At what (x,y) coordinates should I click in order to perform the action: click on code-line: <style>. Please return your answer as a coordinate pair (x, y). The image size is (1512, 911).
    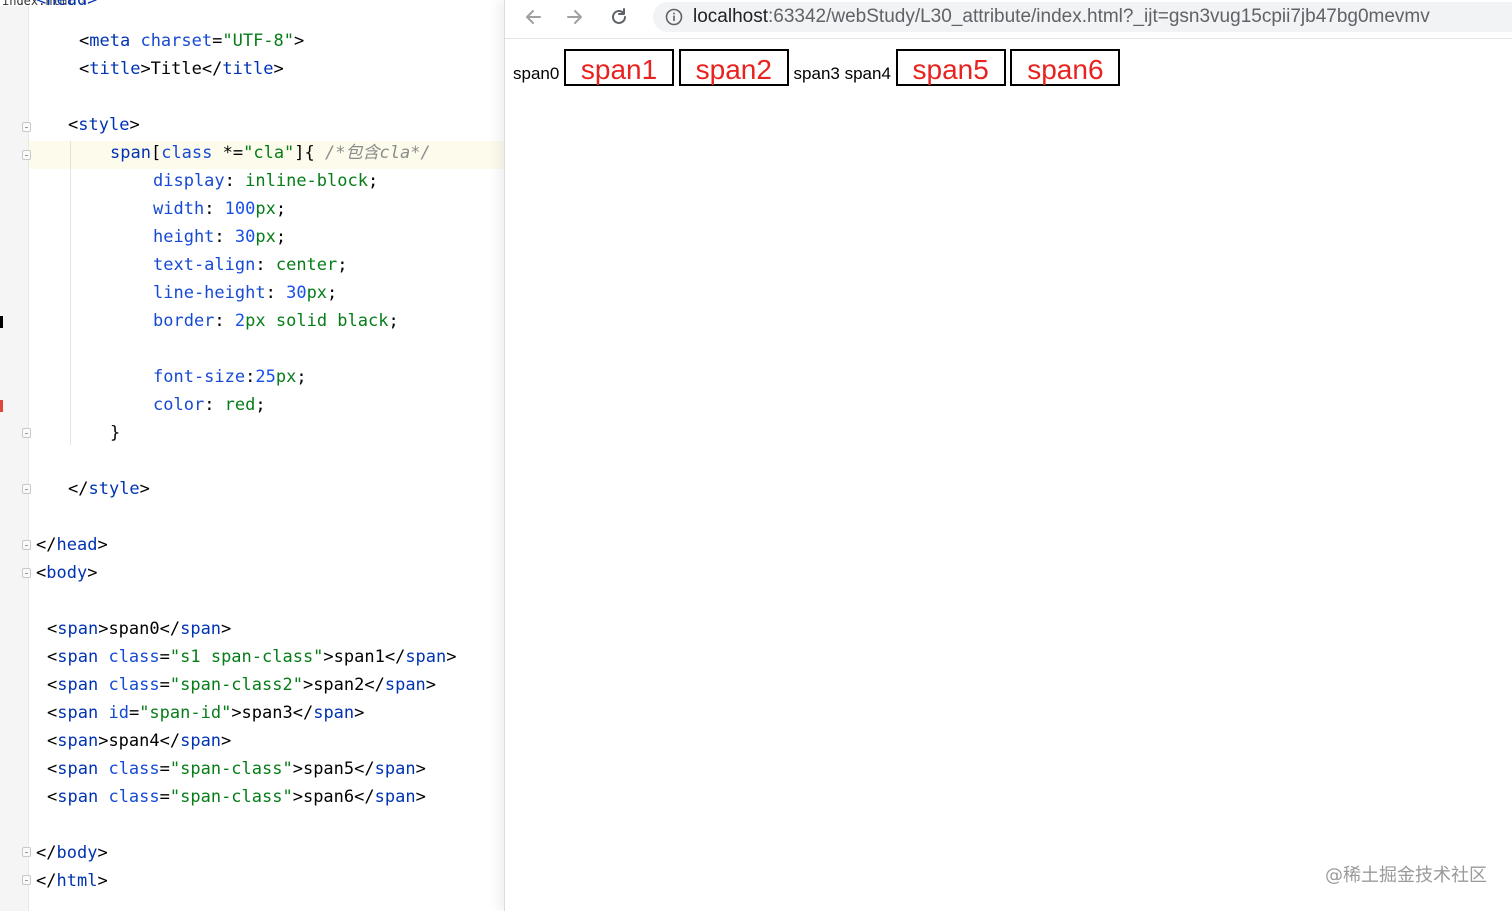
    Looking at the image, I should click on (104, 125).